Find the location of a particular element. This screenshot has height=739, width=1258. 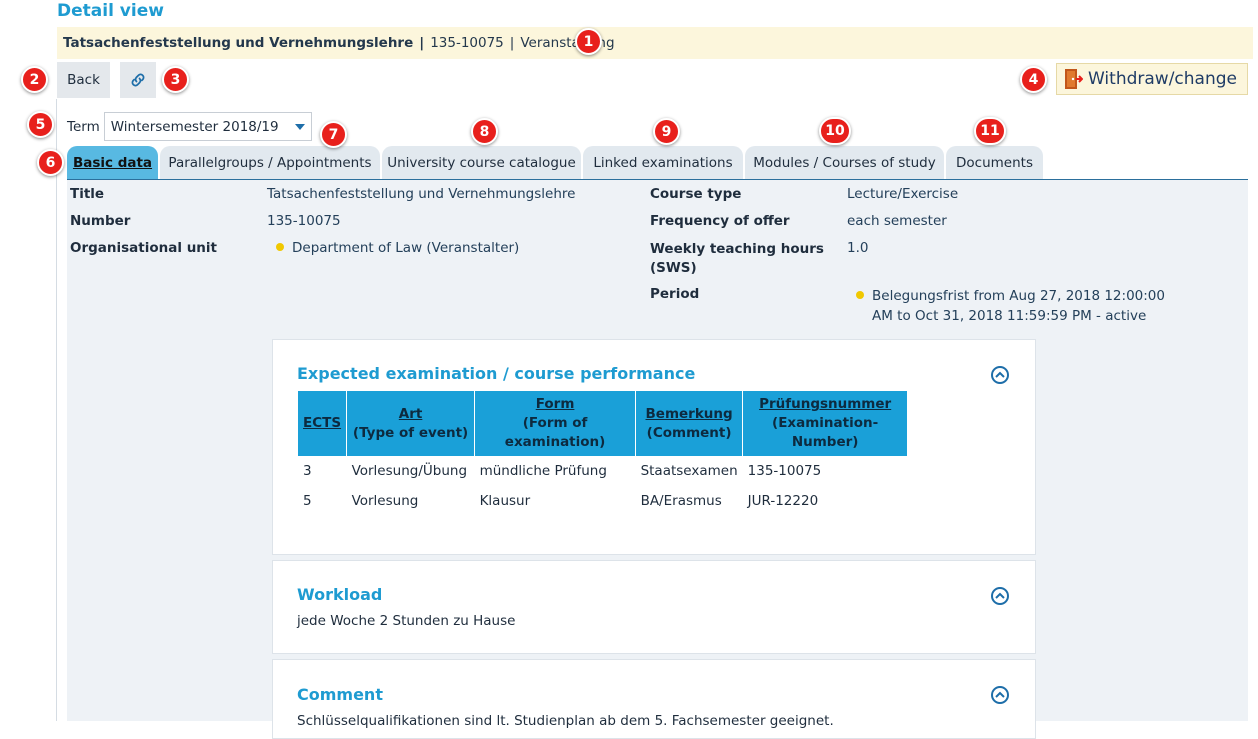

cell-ects: 3 is located at coordinates (307, 471).